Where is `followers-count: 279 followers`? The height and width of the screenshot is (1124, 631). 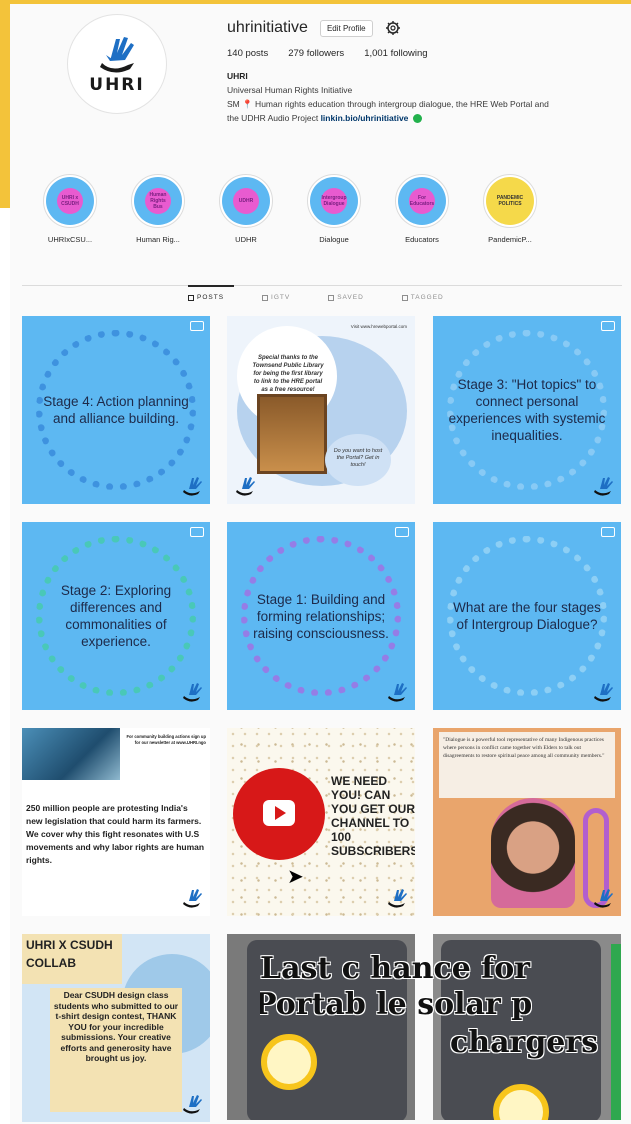 followers-count: 279 followers is located at coordinates (316, 53).